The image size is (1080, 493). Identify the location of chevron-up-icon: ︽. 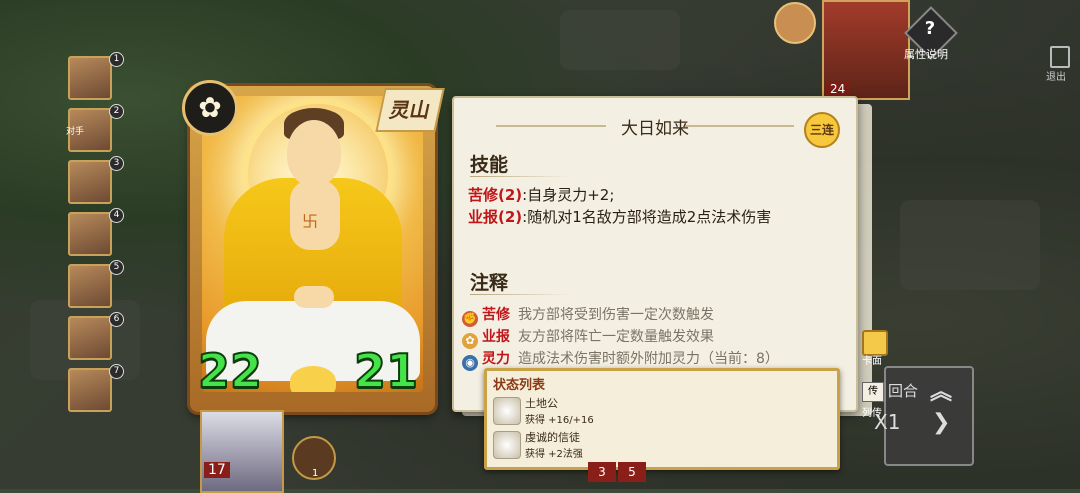
(941, 390).